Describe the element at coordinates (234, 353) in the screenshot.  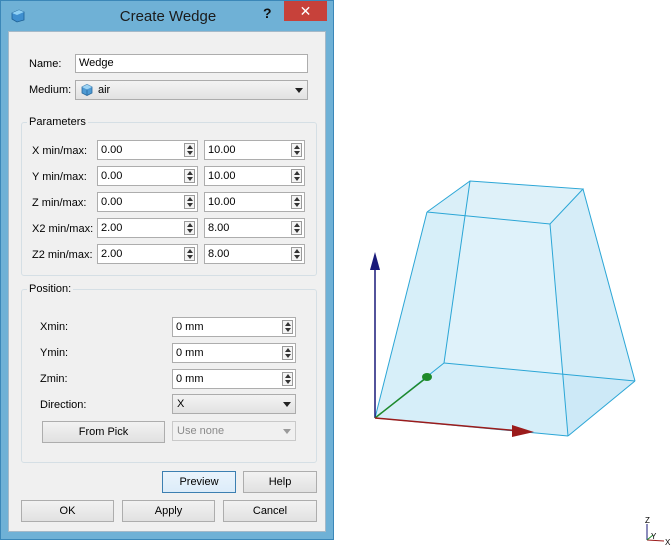
I see `ymin-stepper: 0 mm` at that location.